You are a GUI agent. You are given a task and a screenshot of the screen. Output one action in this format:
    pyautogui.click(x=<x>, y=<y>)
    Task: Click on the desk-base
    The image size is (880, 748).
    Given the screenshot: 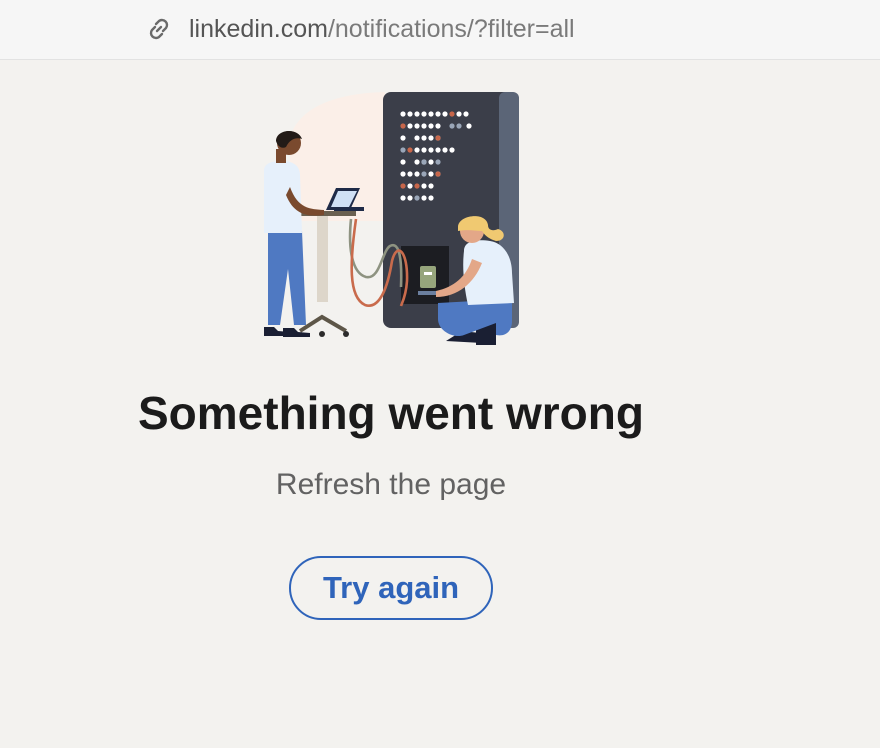 What is the action you would take?
    pyautogui.click(x=323, y=323)
    